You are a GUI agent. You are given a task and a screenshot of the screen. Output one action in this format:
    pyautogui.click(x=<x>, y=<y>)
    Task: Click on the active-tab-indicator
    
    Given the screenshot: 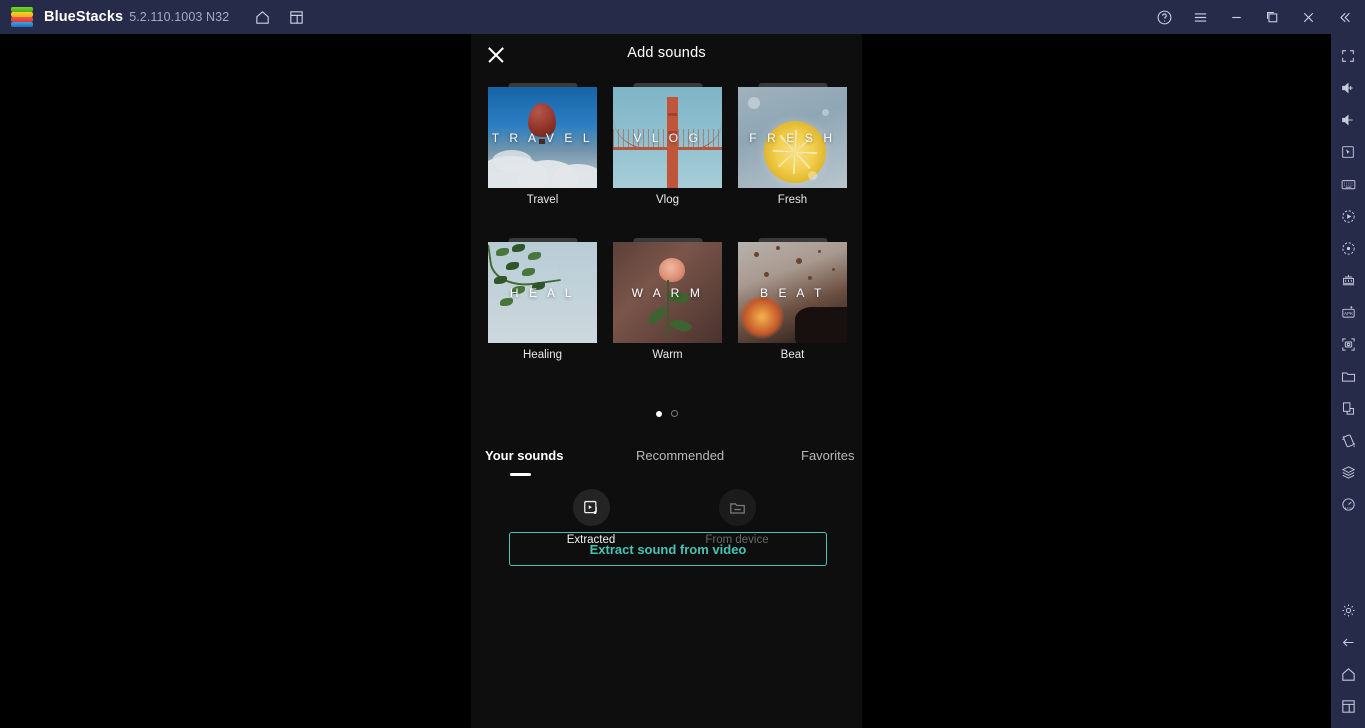 What is the action you would take?
    pyautogui.click(x=520, y=474)
    